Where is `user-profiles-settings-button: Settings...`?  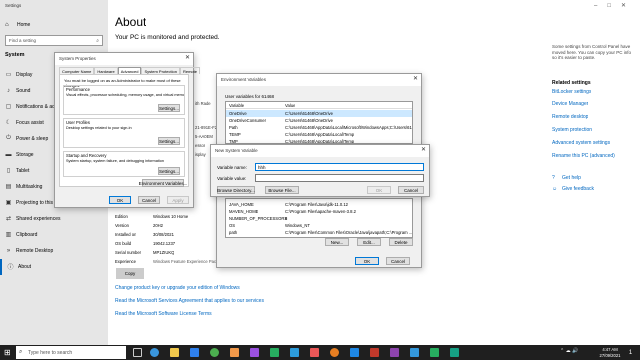 user-profiles-settings-button: Settings... is located at coordinates (169, 141).